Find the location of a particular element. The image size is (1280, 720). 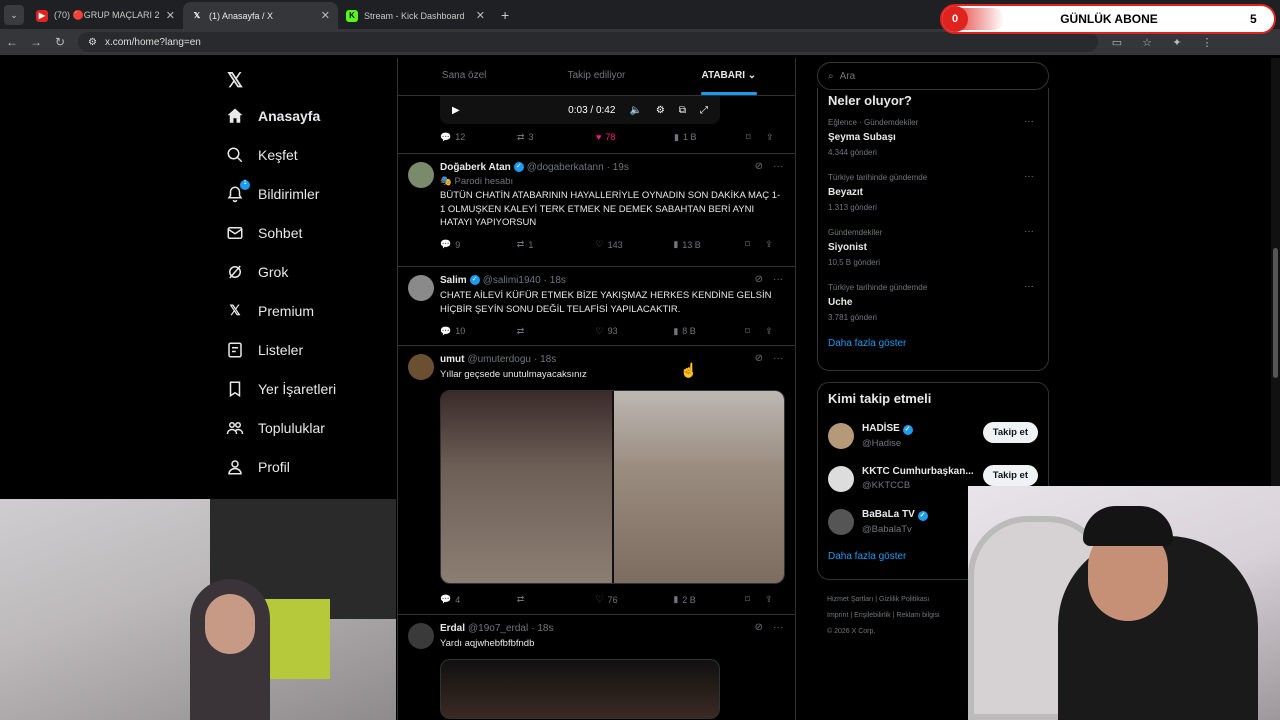

nav-item-explore: Keşfet is located at coordinates (303, 154).